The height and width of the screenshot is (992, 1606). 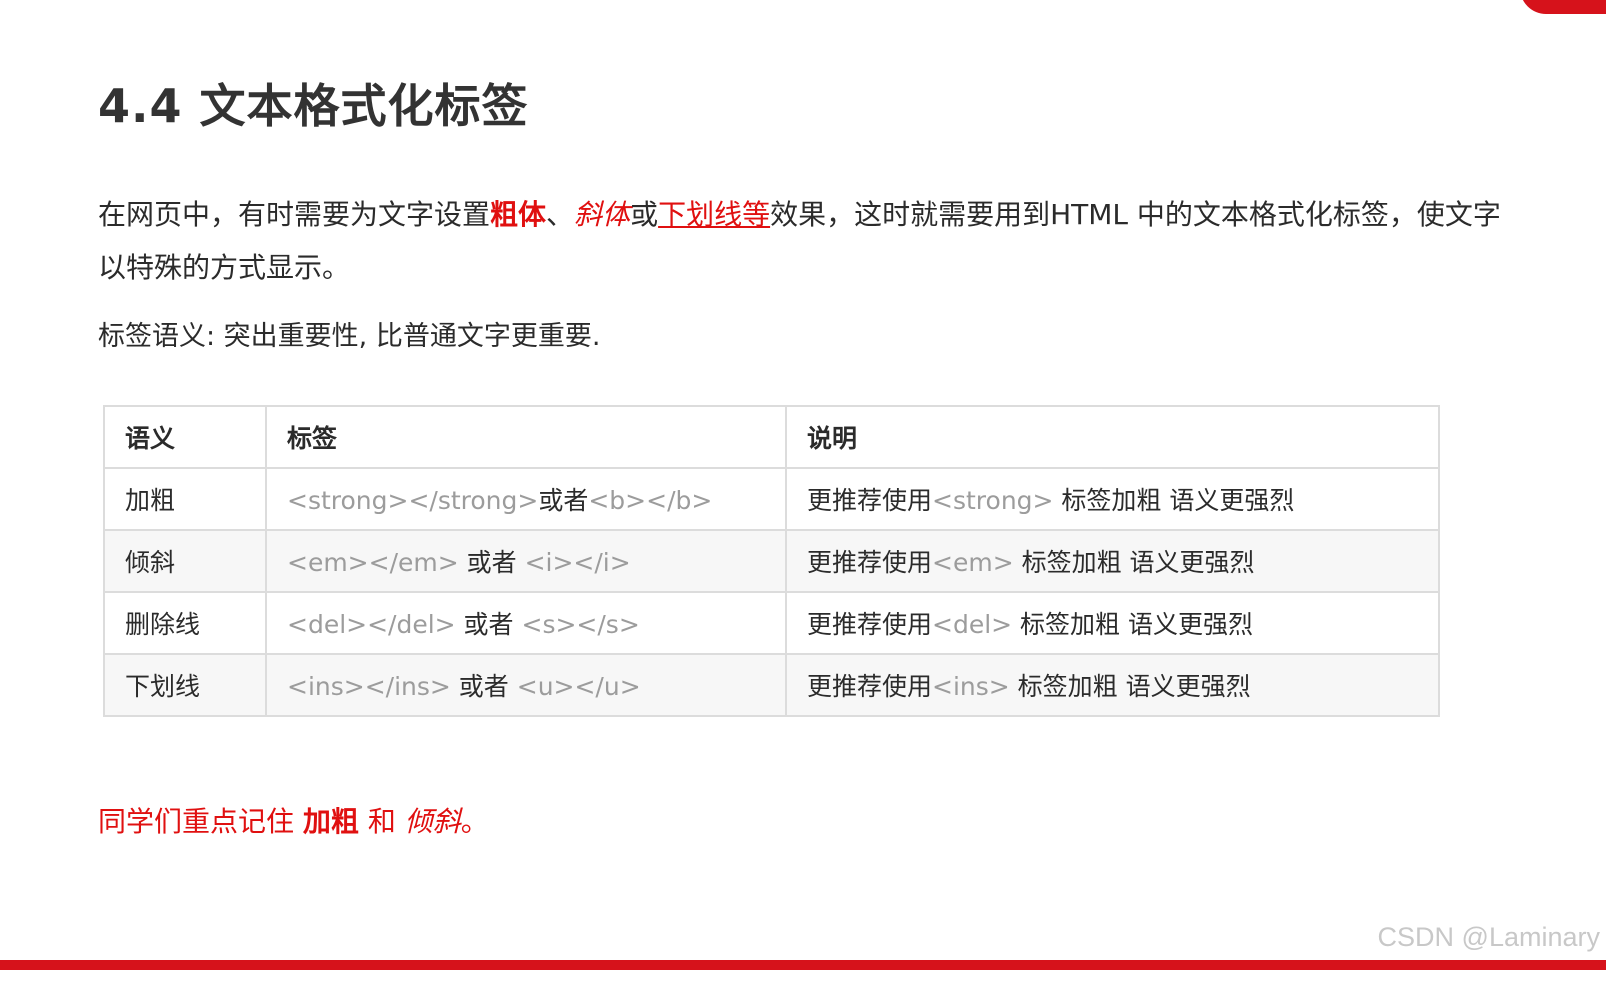 What do you see at coordinates (993, 500) in the screenshot?
I see `description-tag: <strong>` at bounding box center [993, 500].